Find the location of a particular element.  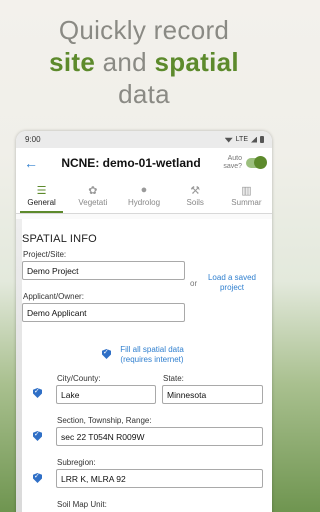

tab-label: Summar is located at coordinates (246, 202).